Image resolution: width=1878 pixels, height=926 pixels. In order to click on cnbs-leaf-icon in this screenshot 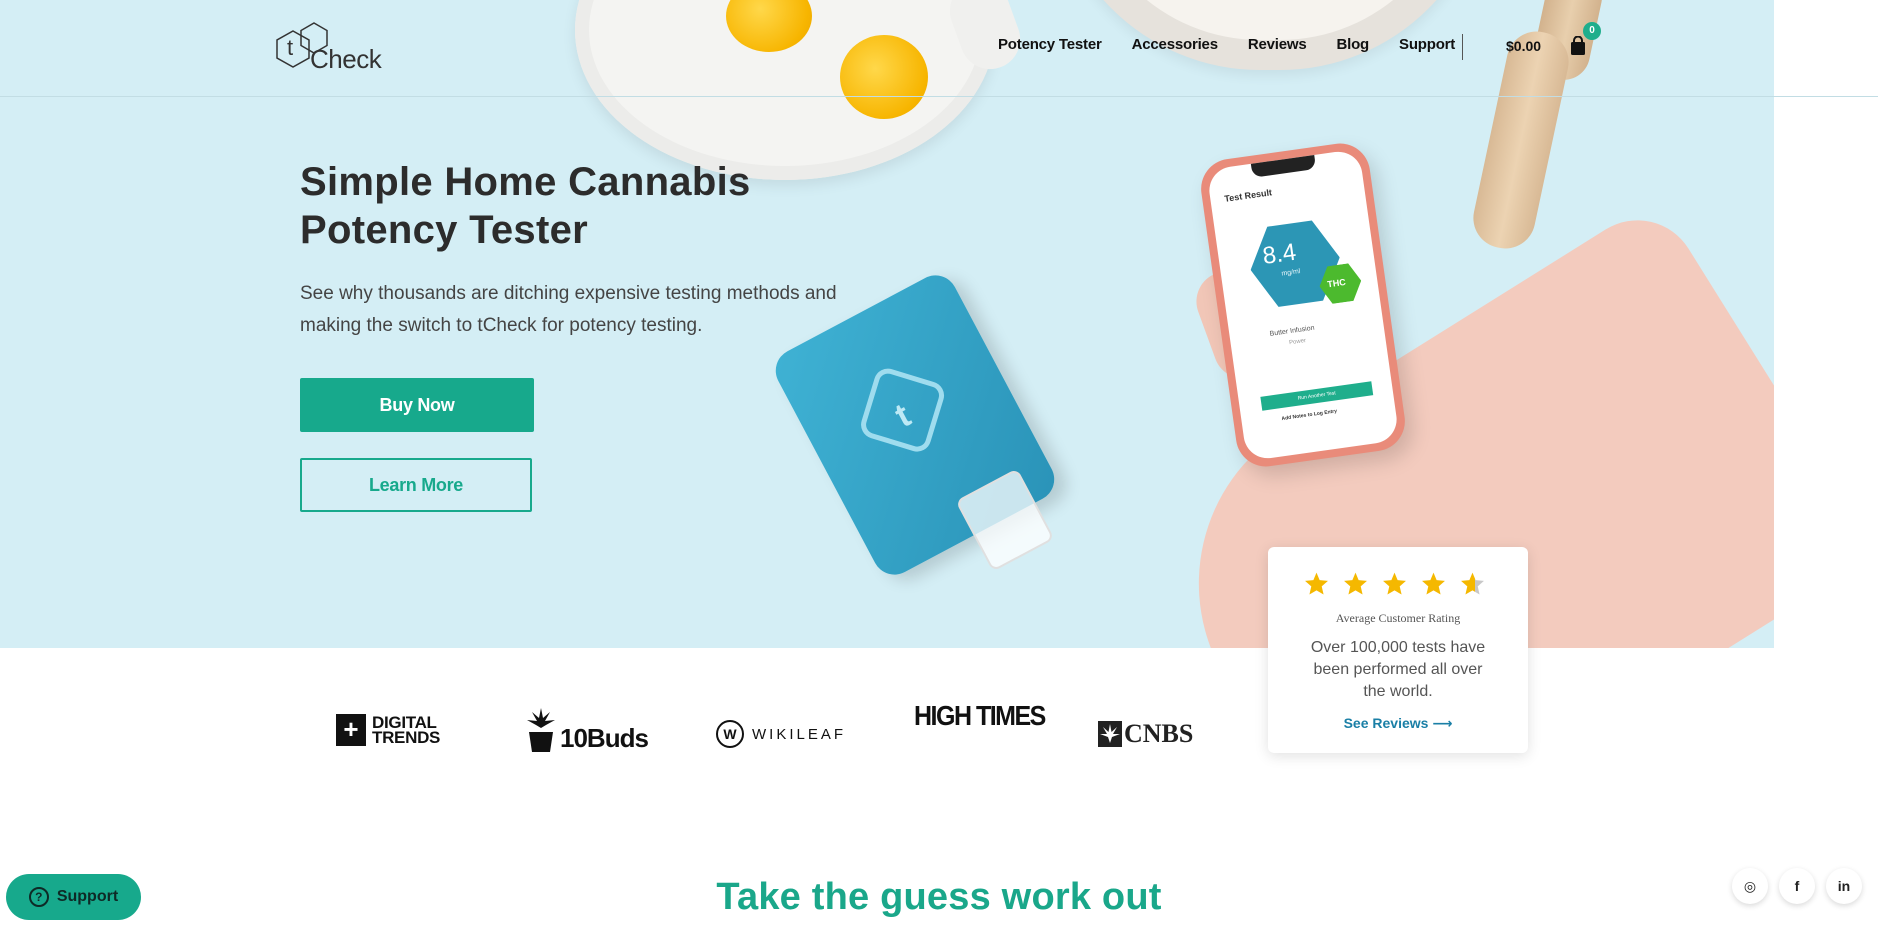, I will do `click(1110, 734)`.